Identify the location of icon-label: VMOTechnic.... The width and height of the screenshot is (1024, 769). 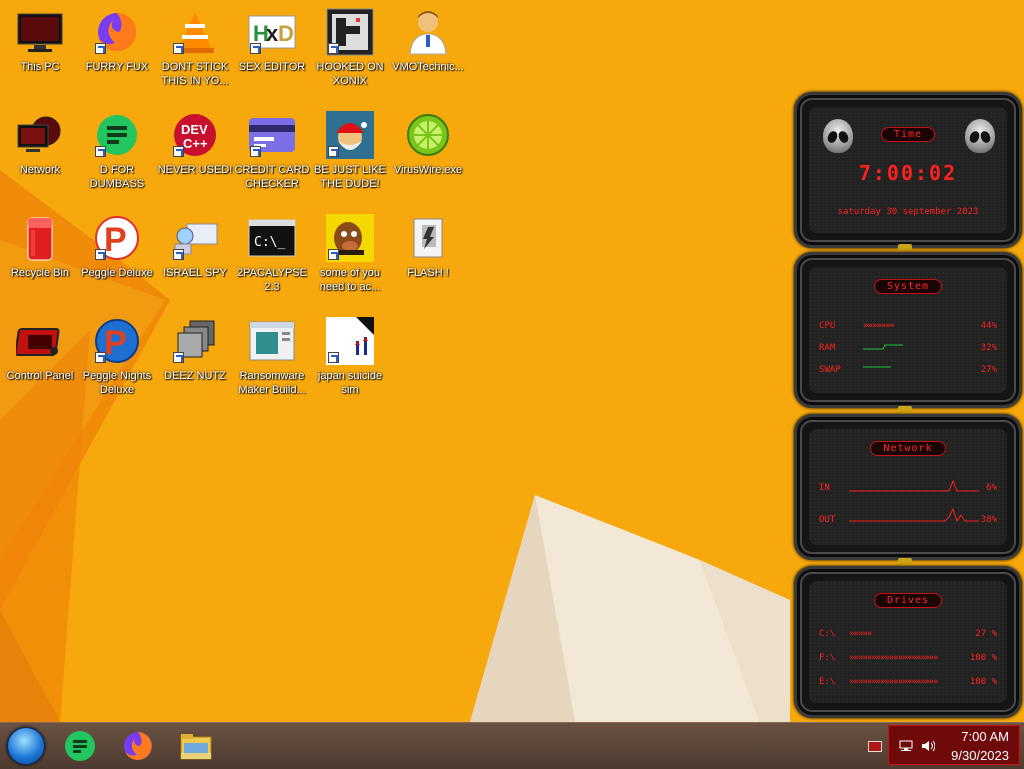
(428, 67).